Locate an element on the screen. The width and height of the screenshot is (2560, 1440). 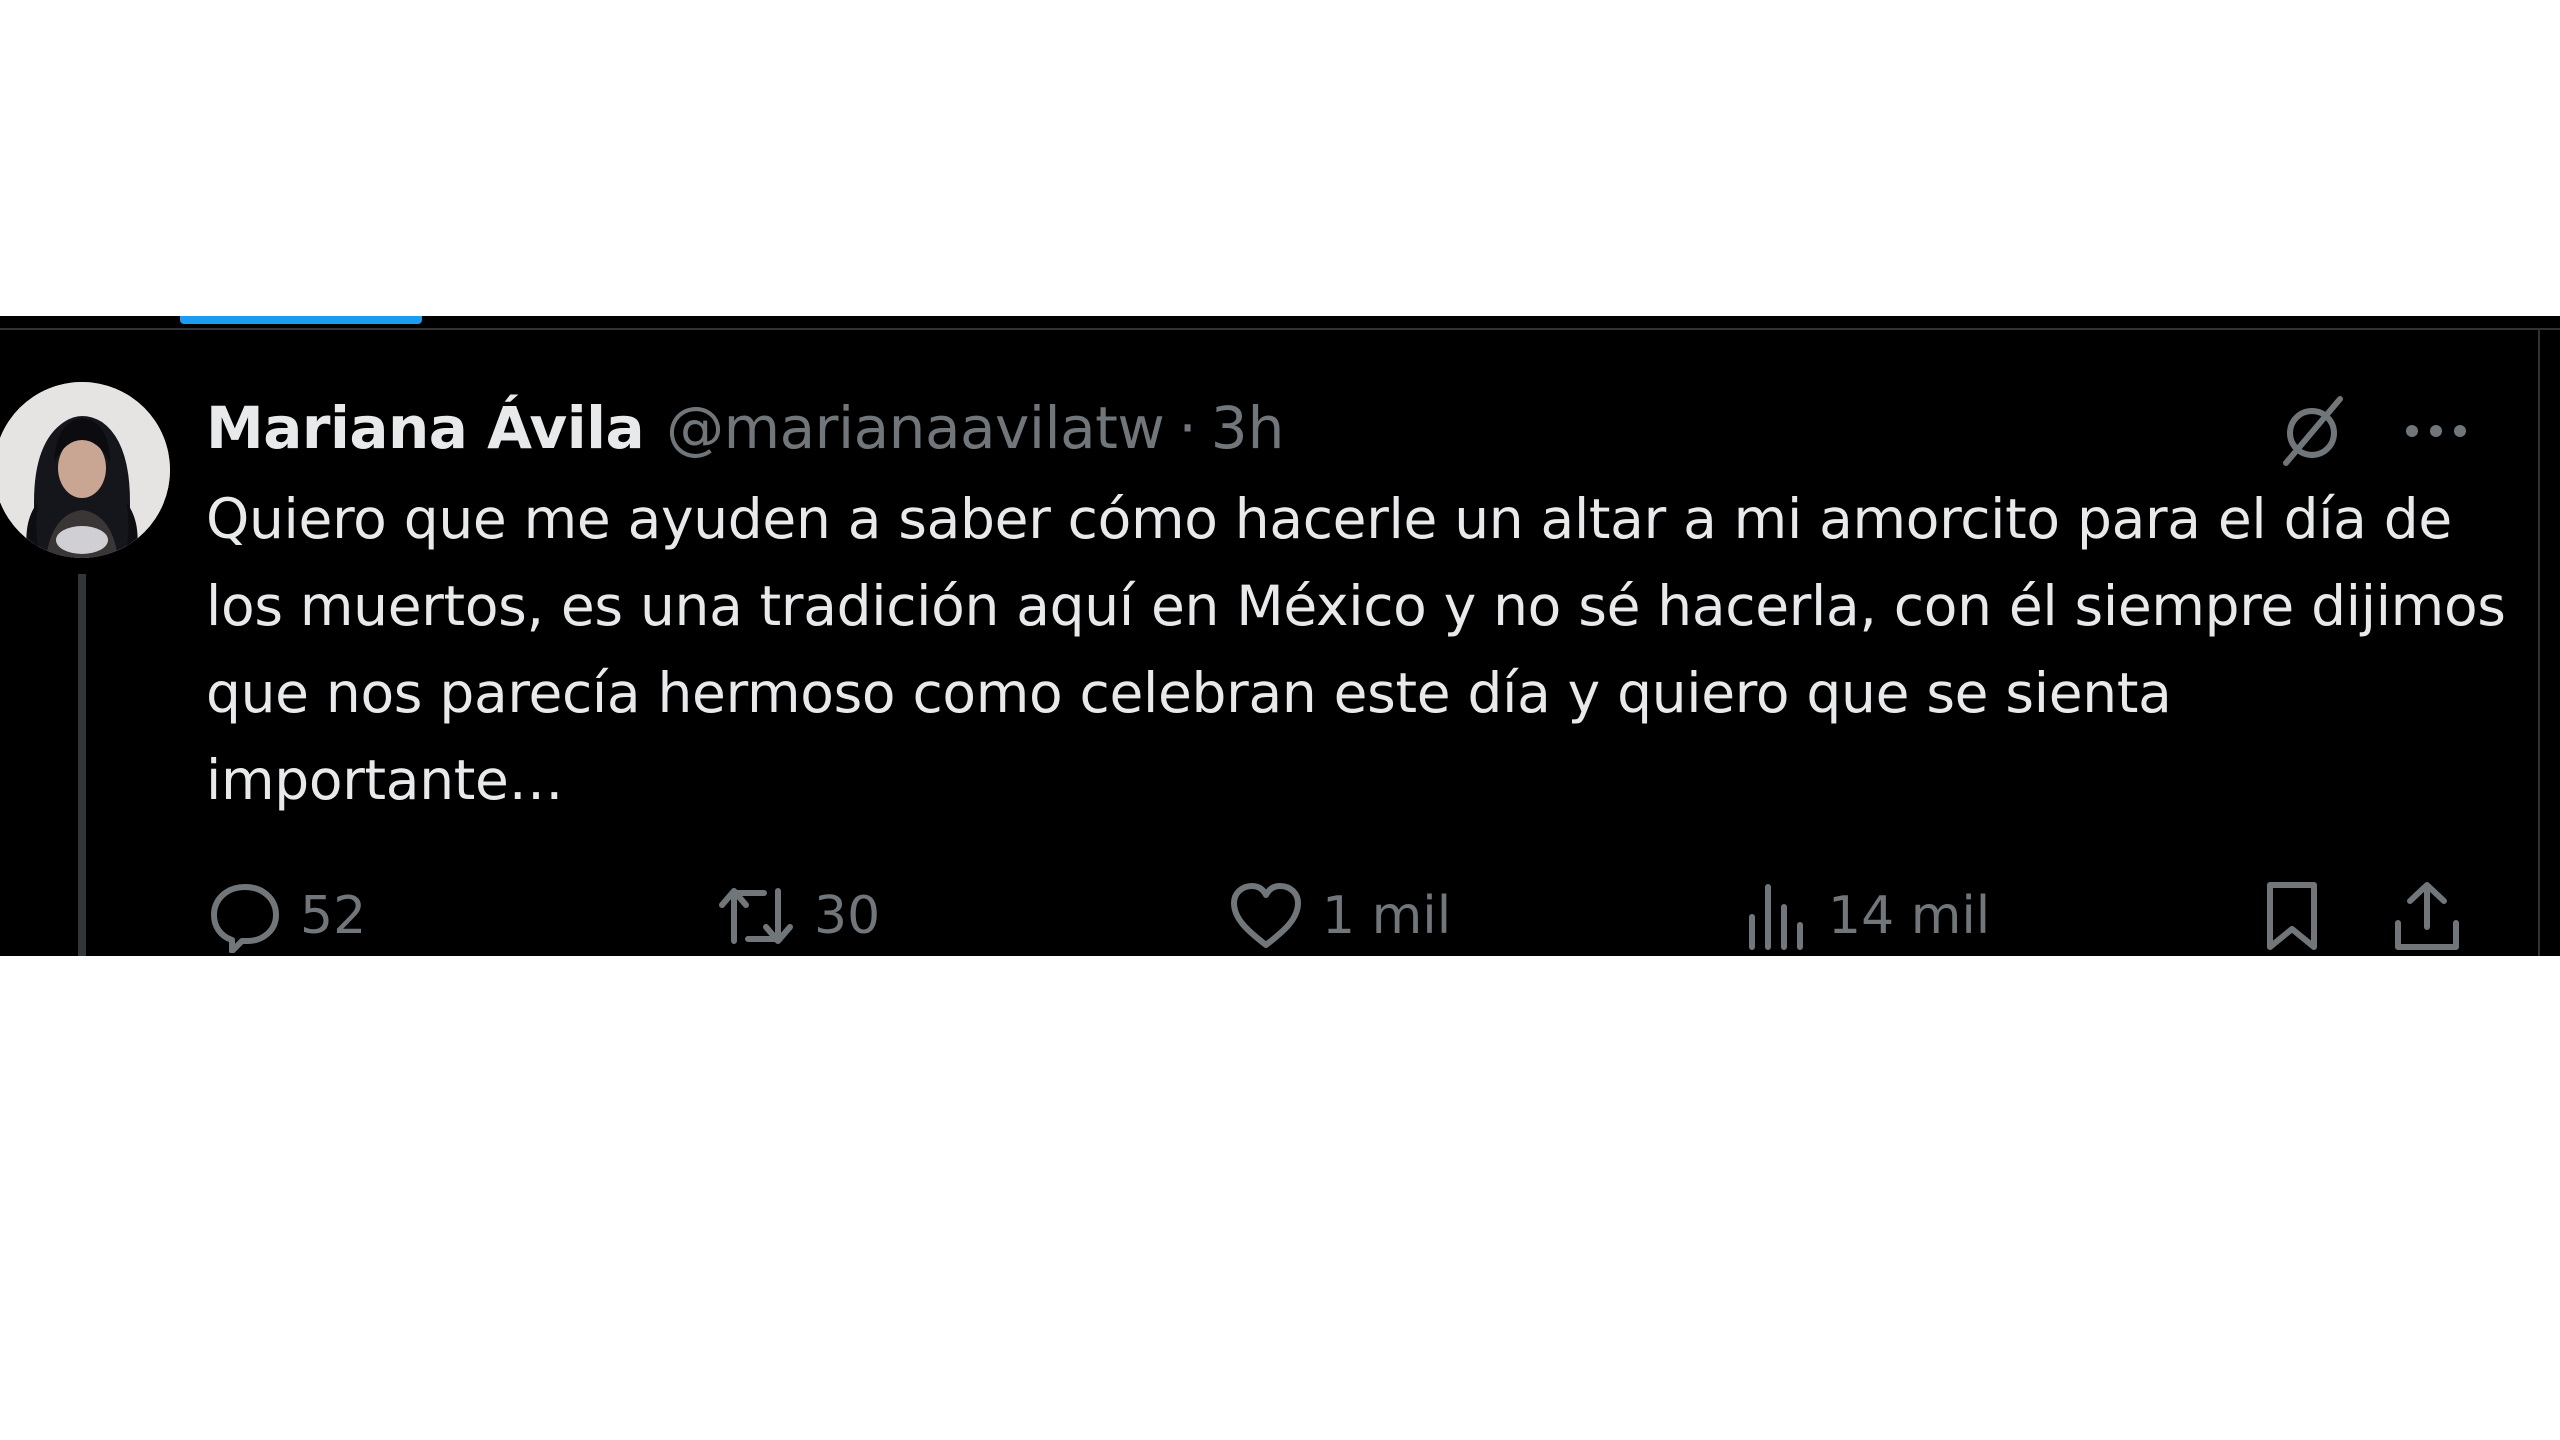
avatar is located at coordinates (85, 470).